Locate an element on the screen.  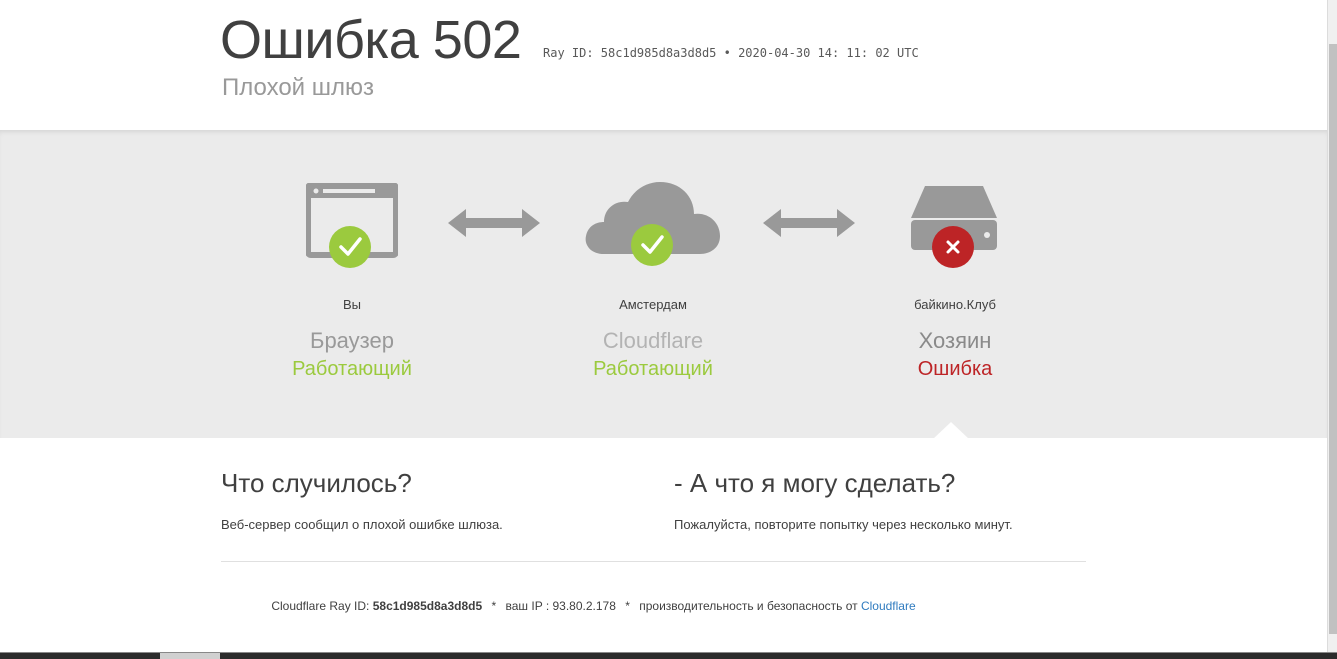
vertical-scrollbar is located at coordinates (1332, 329).